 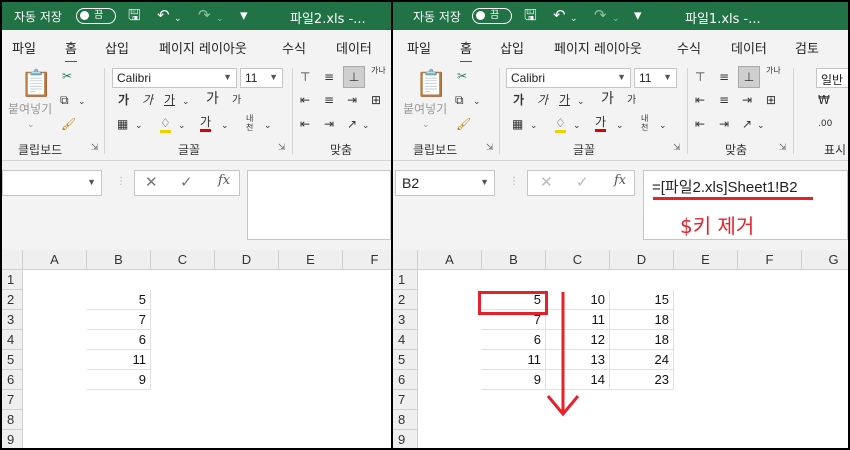 What do you see at coordinates (379, 70) in the screenshot?
I see `wrap-text-button: 가나` at bounding box center [379, 70].